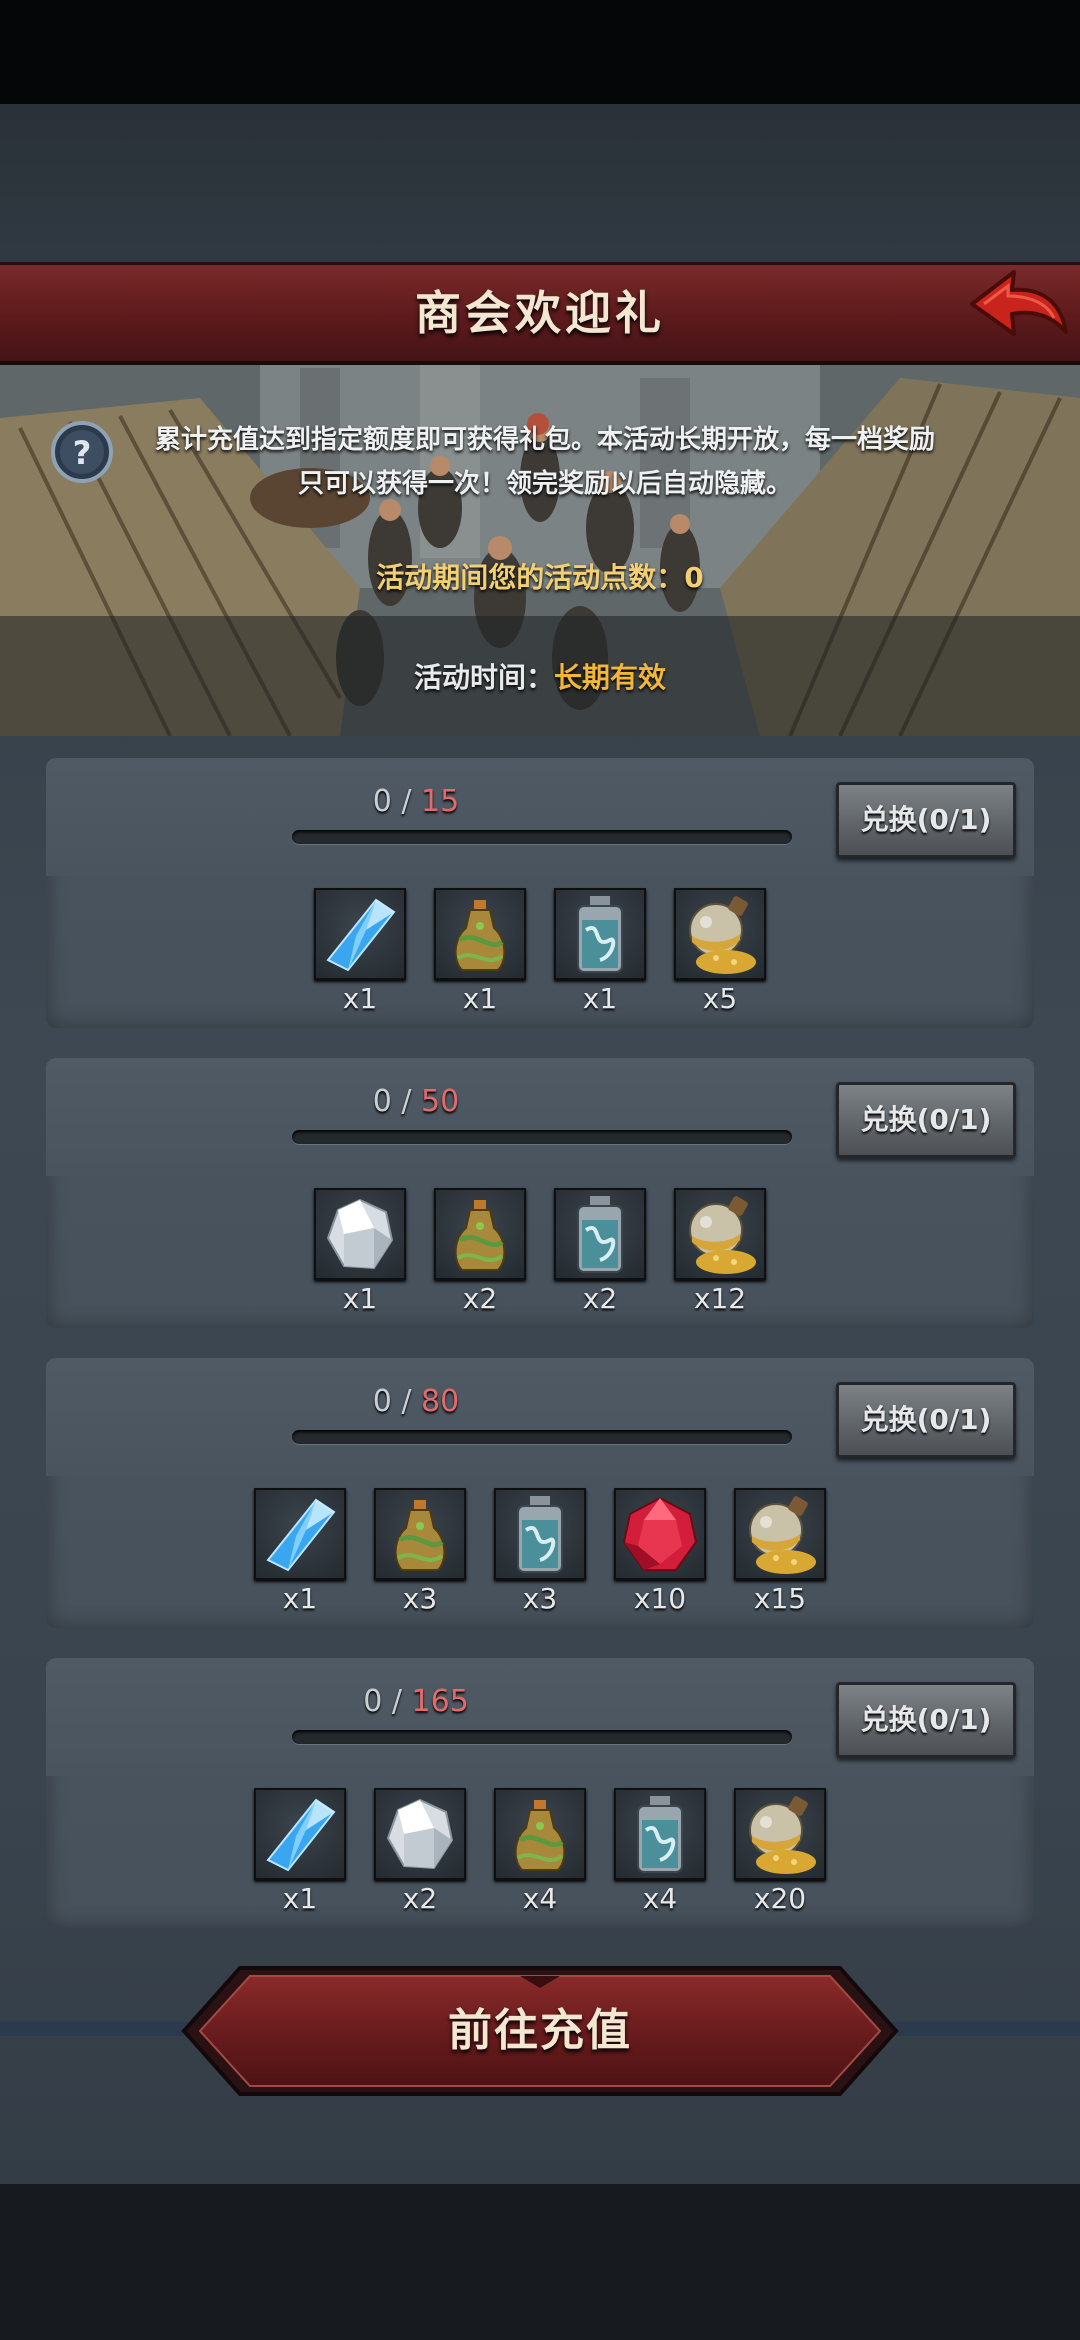  I want to click on tier-progress-text: 0 / 165, so click(416, 1701).